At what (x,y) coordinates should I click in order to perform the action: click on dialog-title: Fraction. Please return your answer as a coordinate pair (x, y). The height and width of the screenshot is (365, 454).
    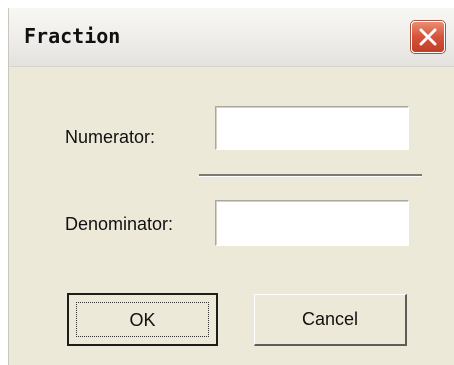
    Looking at the image, I should click on (72, 36).